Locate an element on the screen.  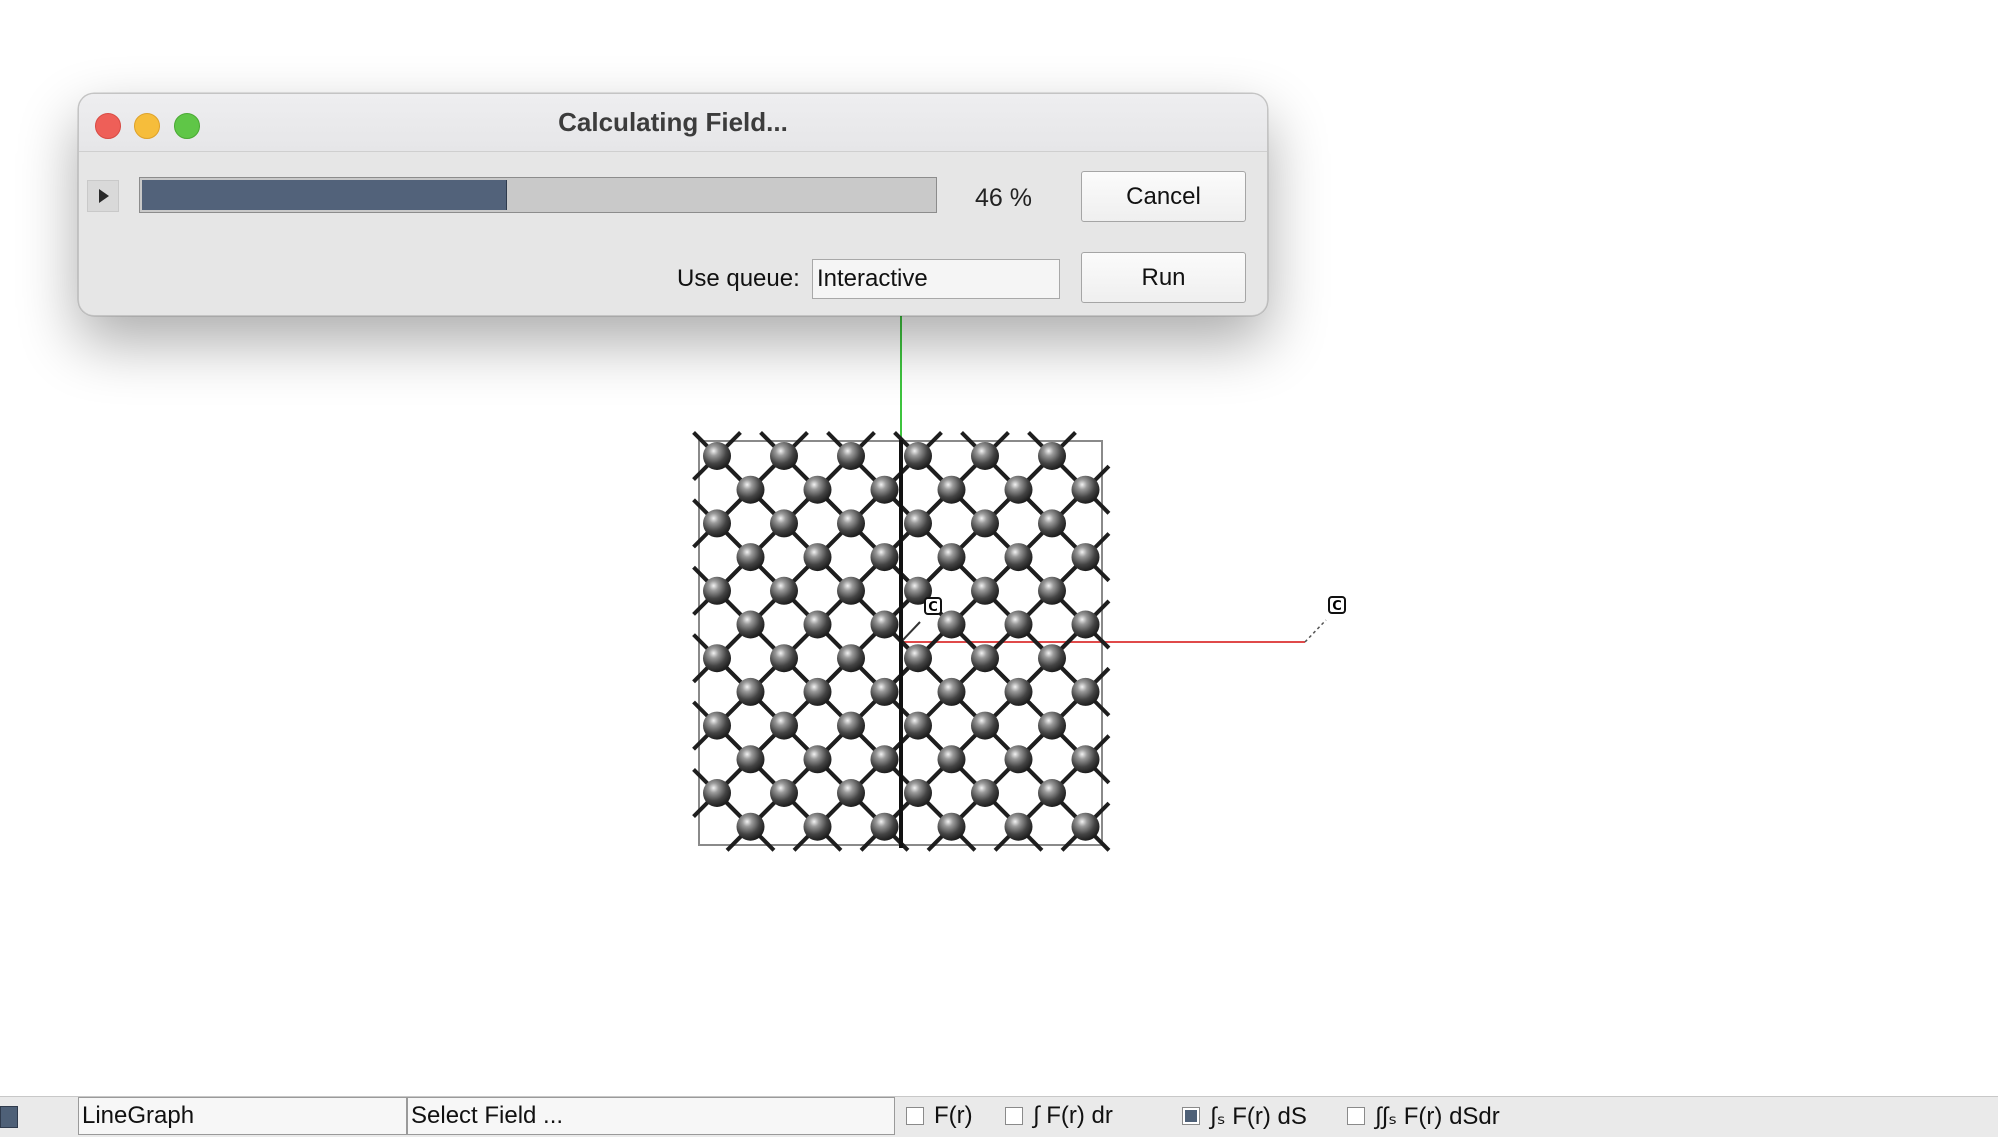
queue-label: Use queue: is located at coordinates (738, 278).